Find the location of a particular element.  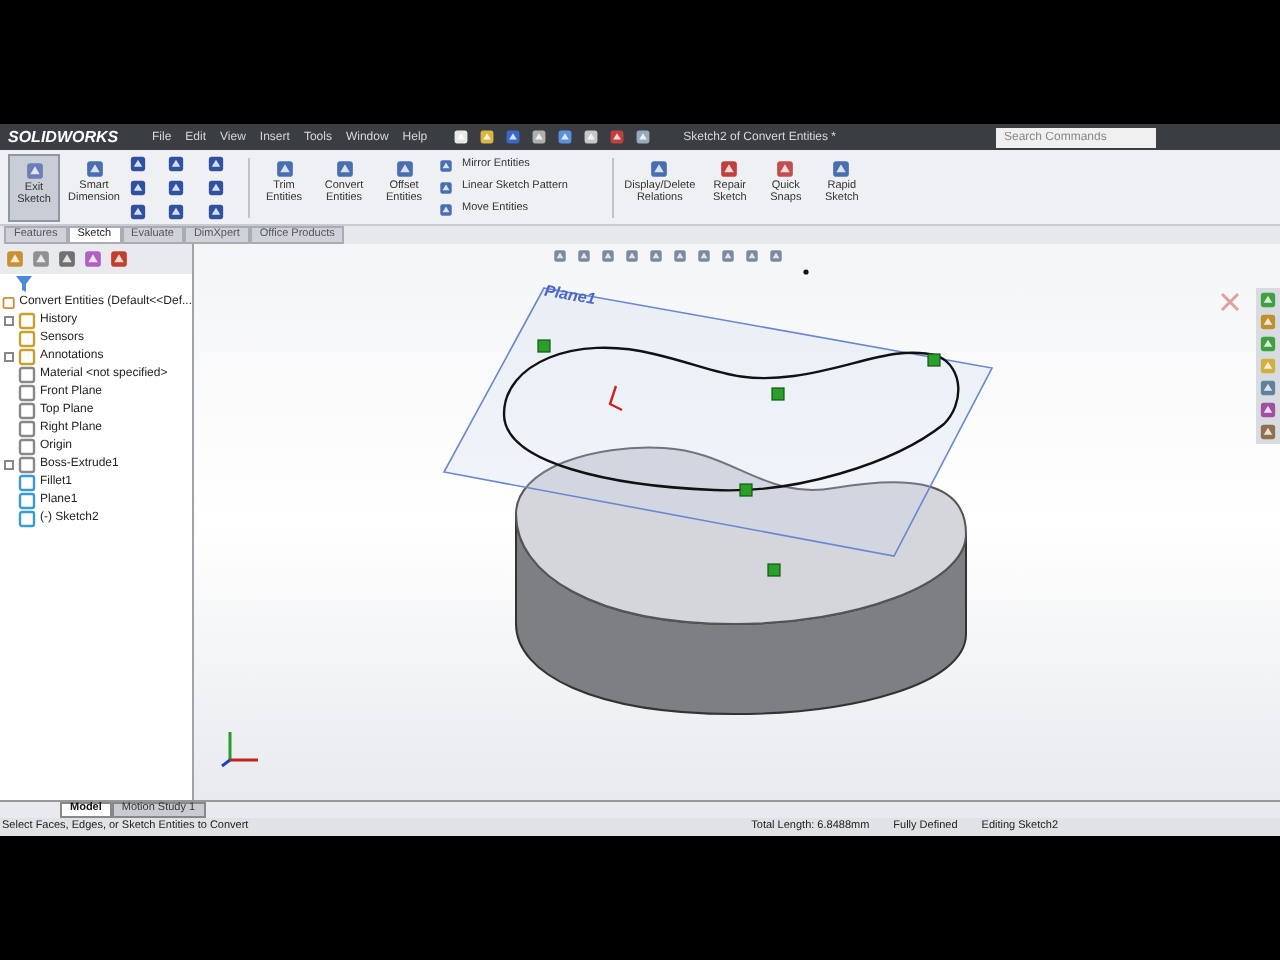

close-icon is located at coordinates (1230, 302).